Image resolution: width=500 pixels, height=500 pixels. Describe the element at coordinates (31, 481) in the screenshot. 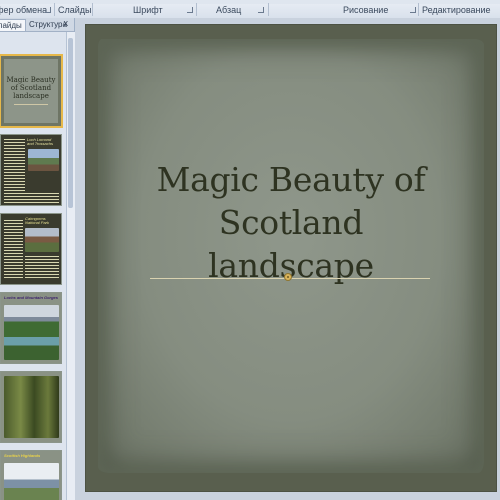

I see `highlands-photo` at that location.